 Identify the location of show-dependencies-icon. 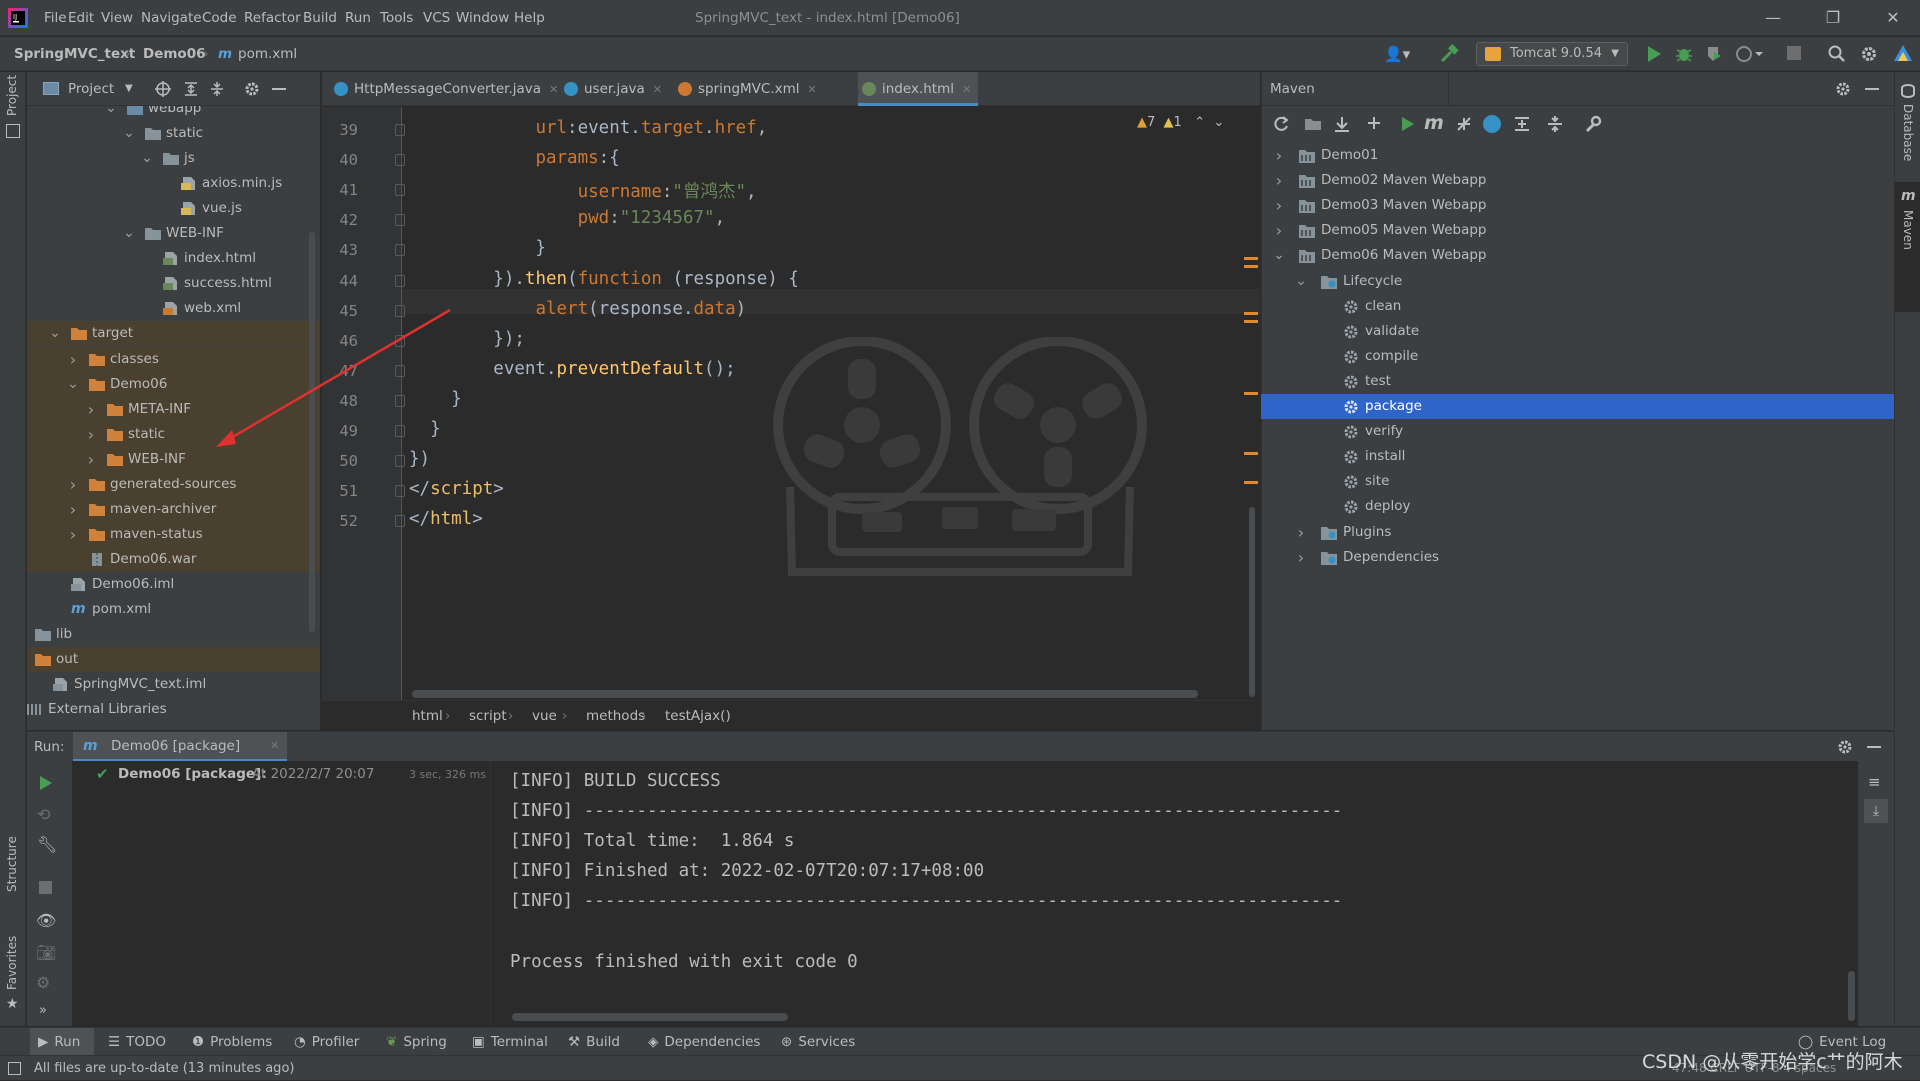
(1522, 124).